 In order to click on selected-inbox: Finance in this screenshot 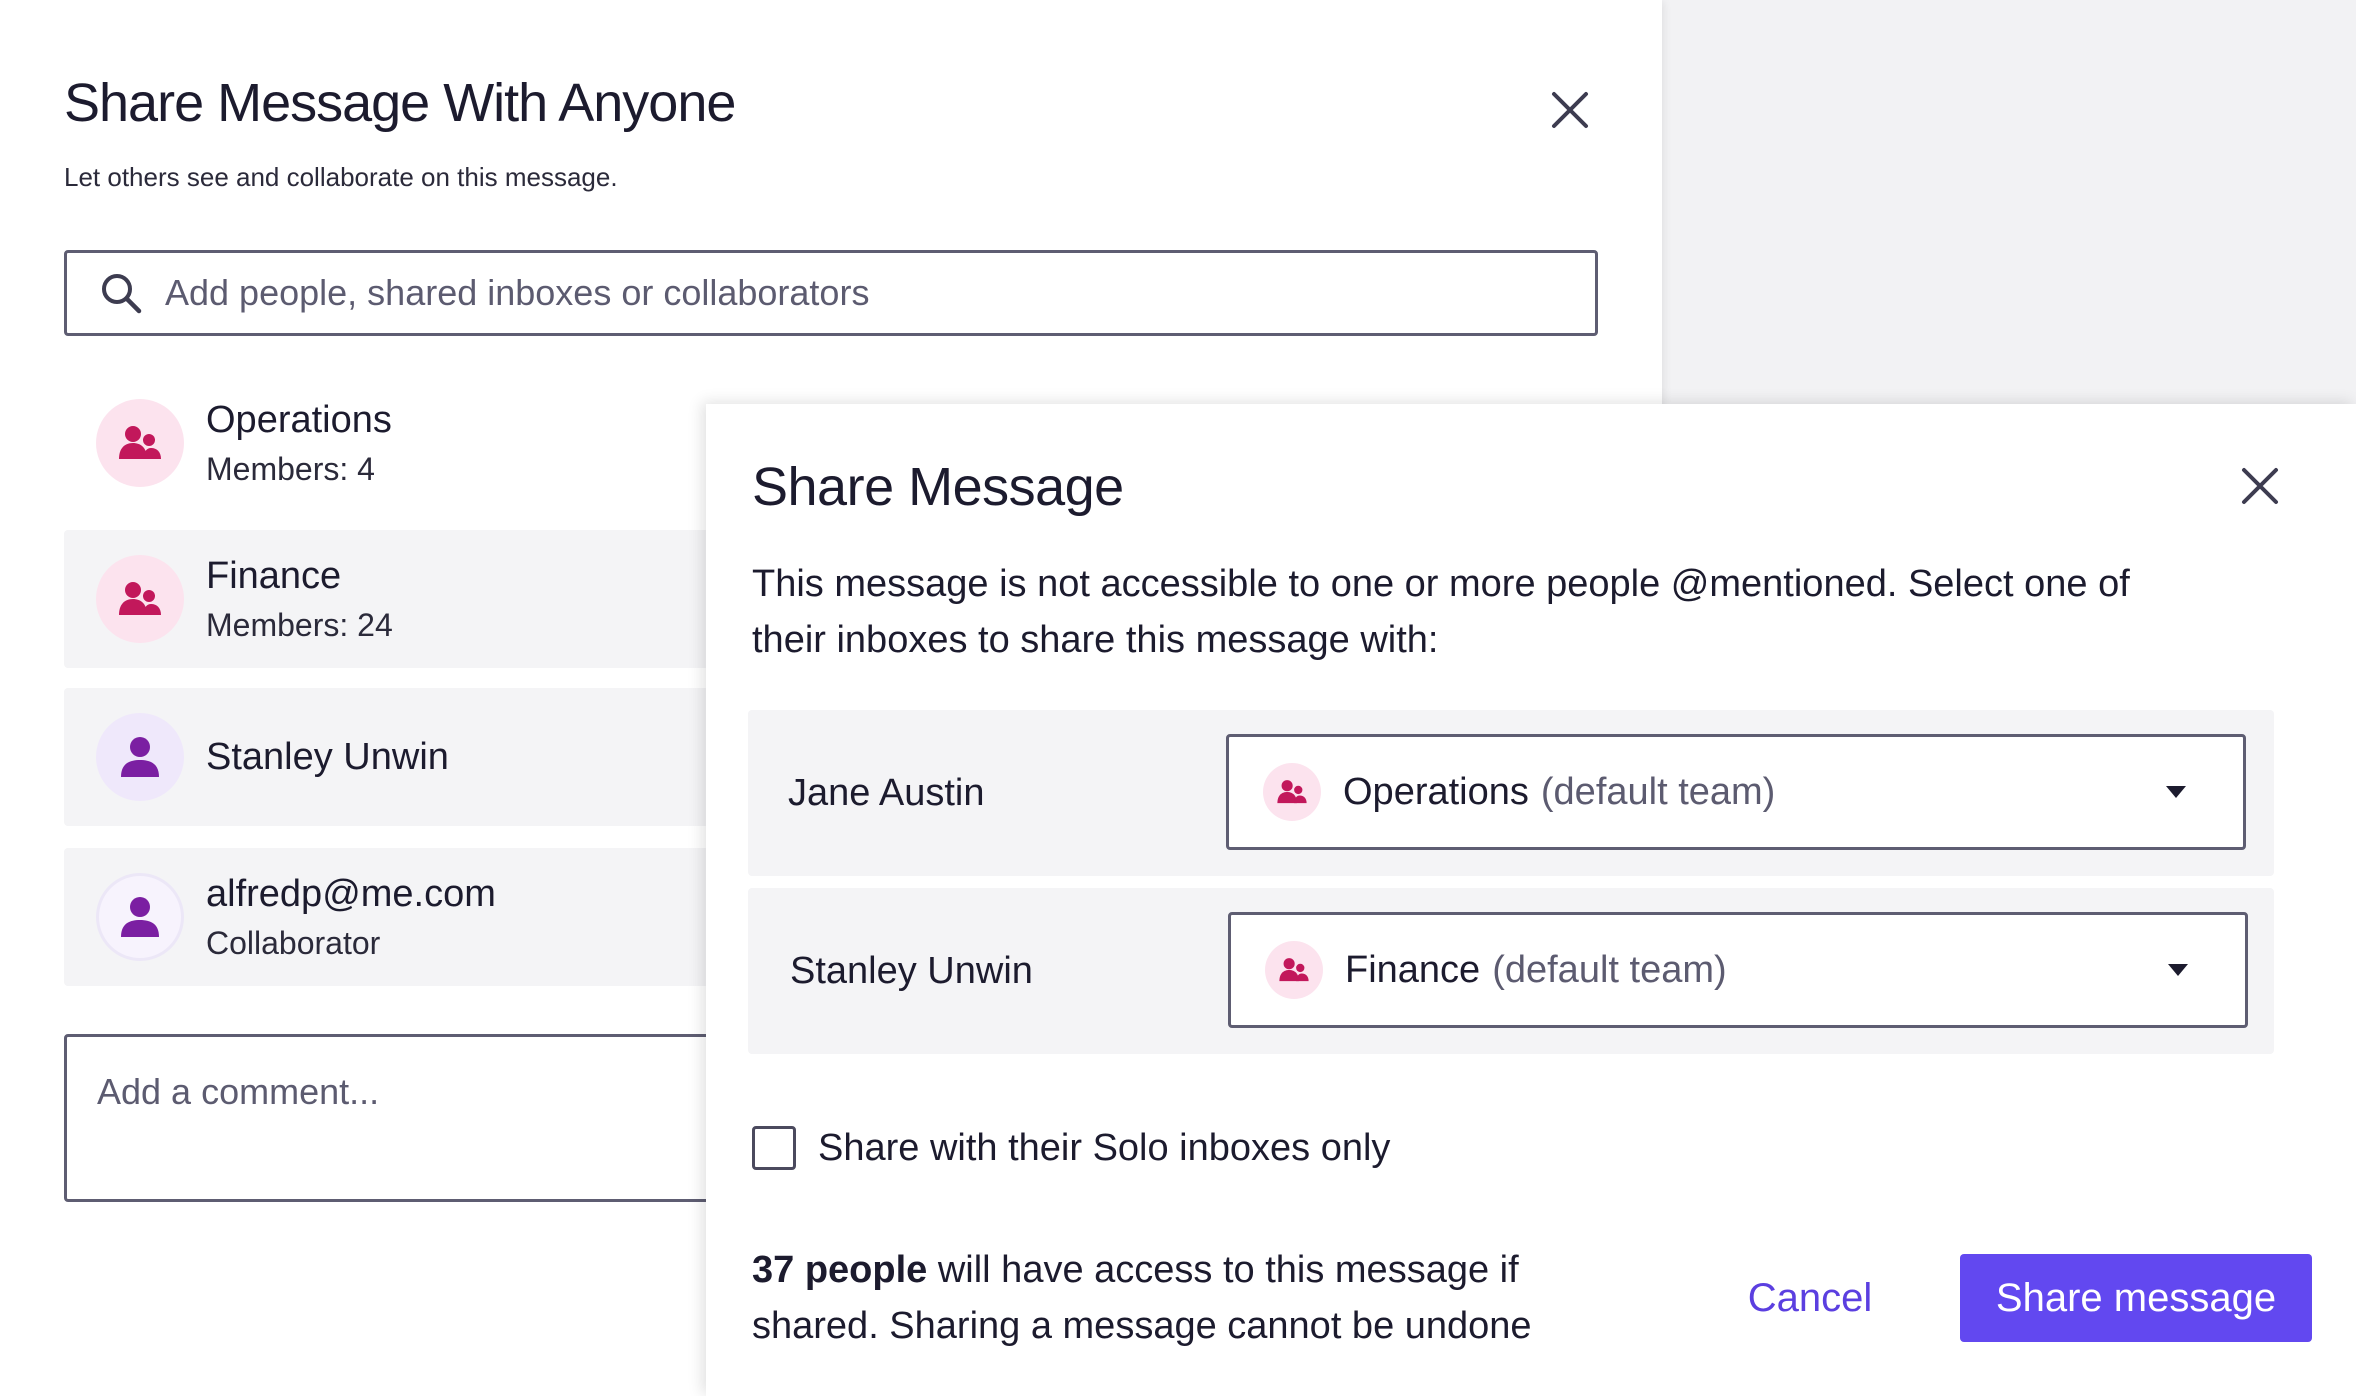, I will do `click(1413, 969)`.